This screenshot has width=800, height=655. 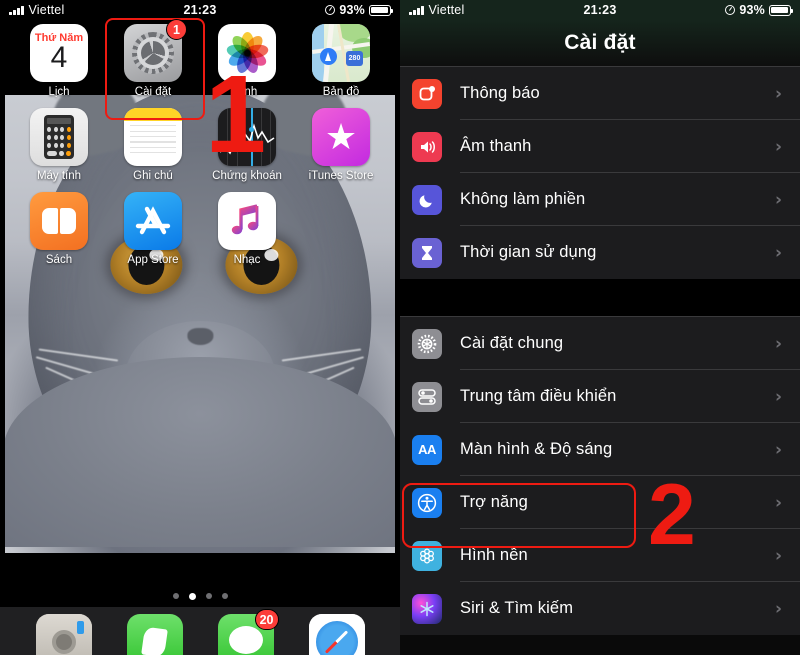 What do you see at coordinates (500, 93) in the screenshot?
I see `settings-row-label: Thông báo` at bounding box center [500, 93].